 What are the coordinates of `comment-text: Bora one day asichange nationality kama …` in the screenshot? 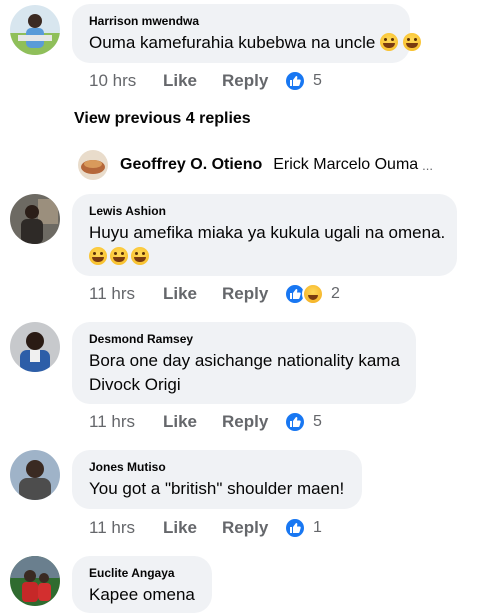 It's located at (244, 372).